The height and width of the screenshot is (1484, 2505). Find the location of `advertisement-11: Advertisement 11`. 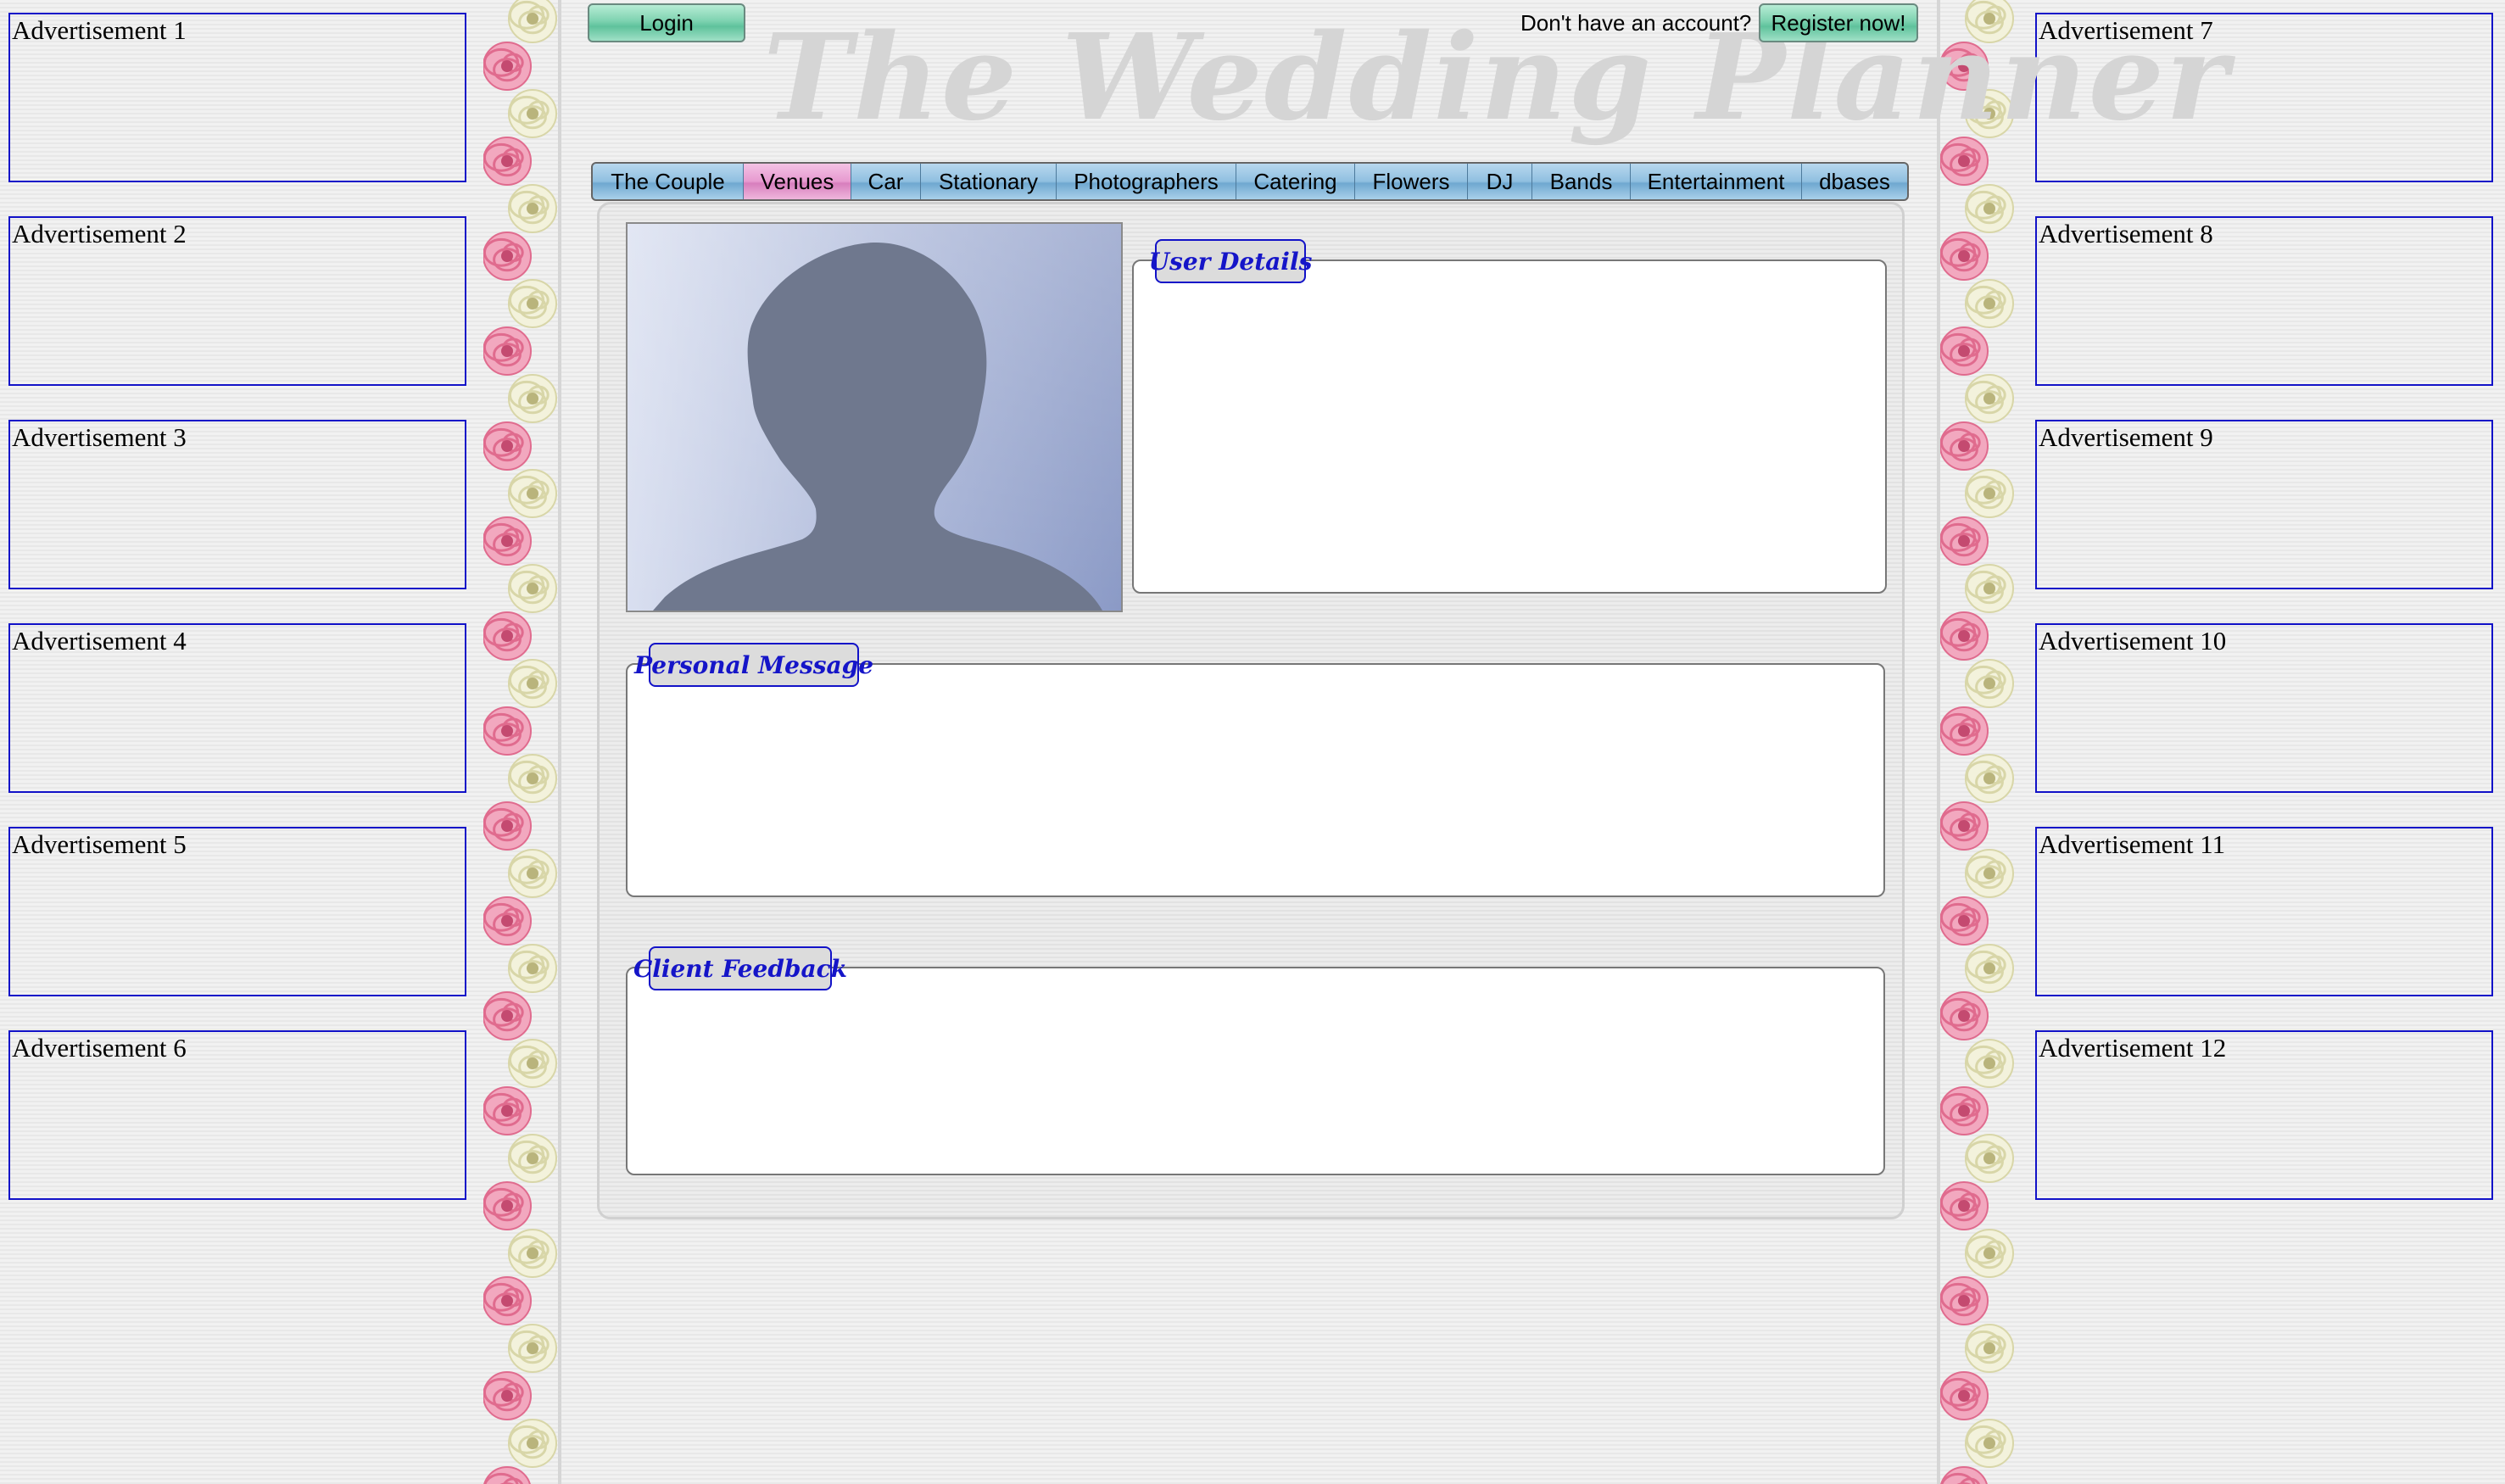

advertisement-11: Advertisement 11 is located at coordinates (2264, 912).